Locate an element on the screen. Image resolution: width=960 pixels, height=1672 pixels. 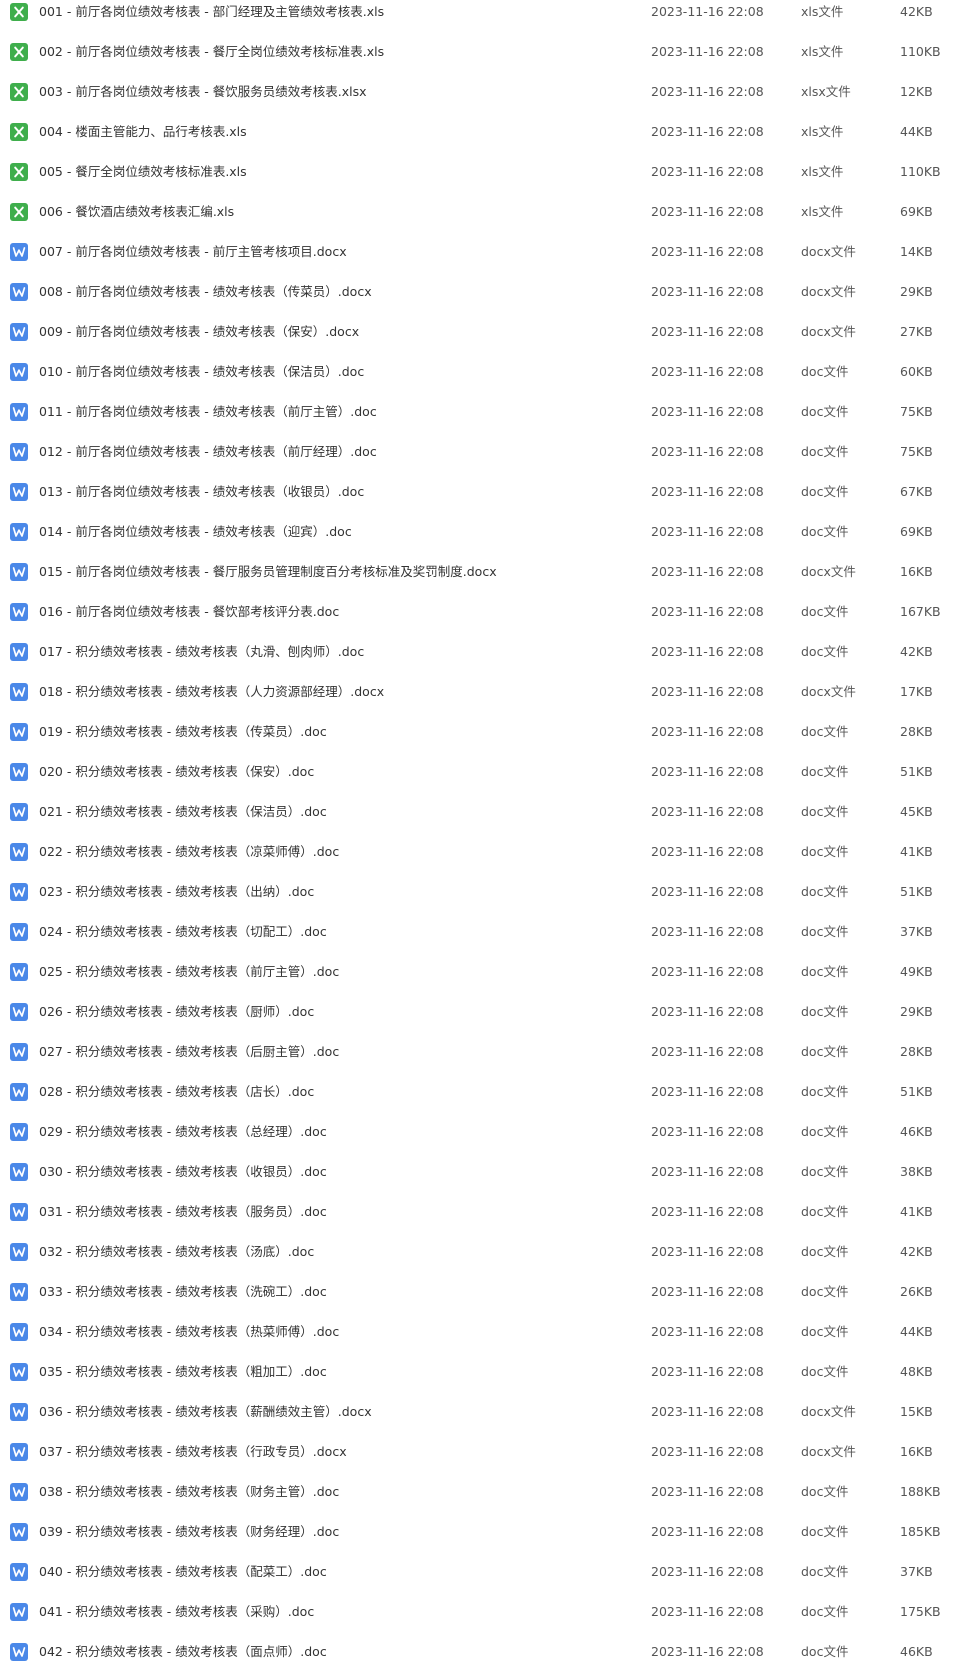
file-name: 030 - 积分绩效考核表 - 绩效考核表（收银员）.doc is located at coordinates (183, 1172).